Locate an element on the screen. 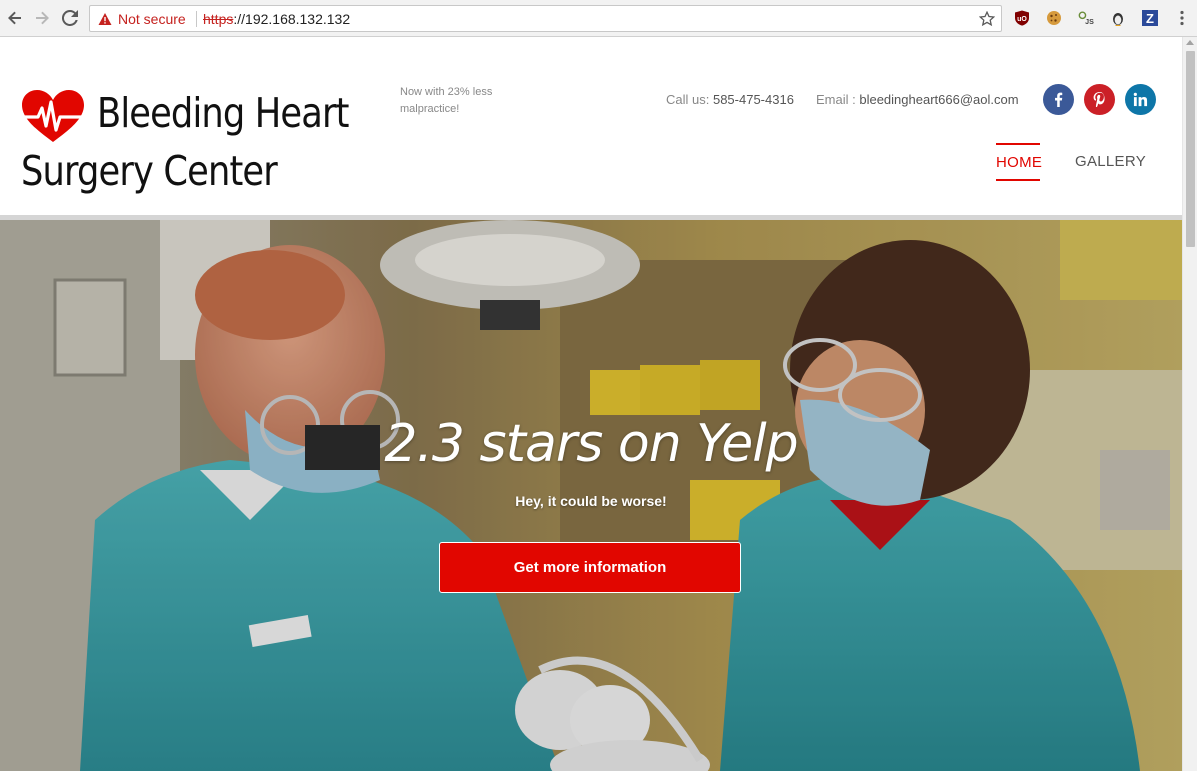 The height and width of the screenshot is (771, 1197). scroll-up-arrow-icon is located at coordinates (1190, 42).